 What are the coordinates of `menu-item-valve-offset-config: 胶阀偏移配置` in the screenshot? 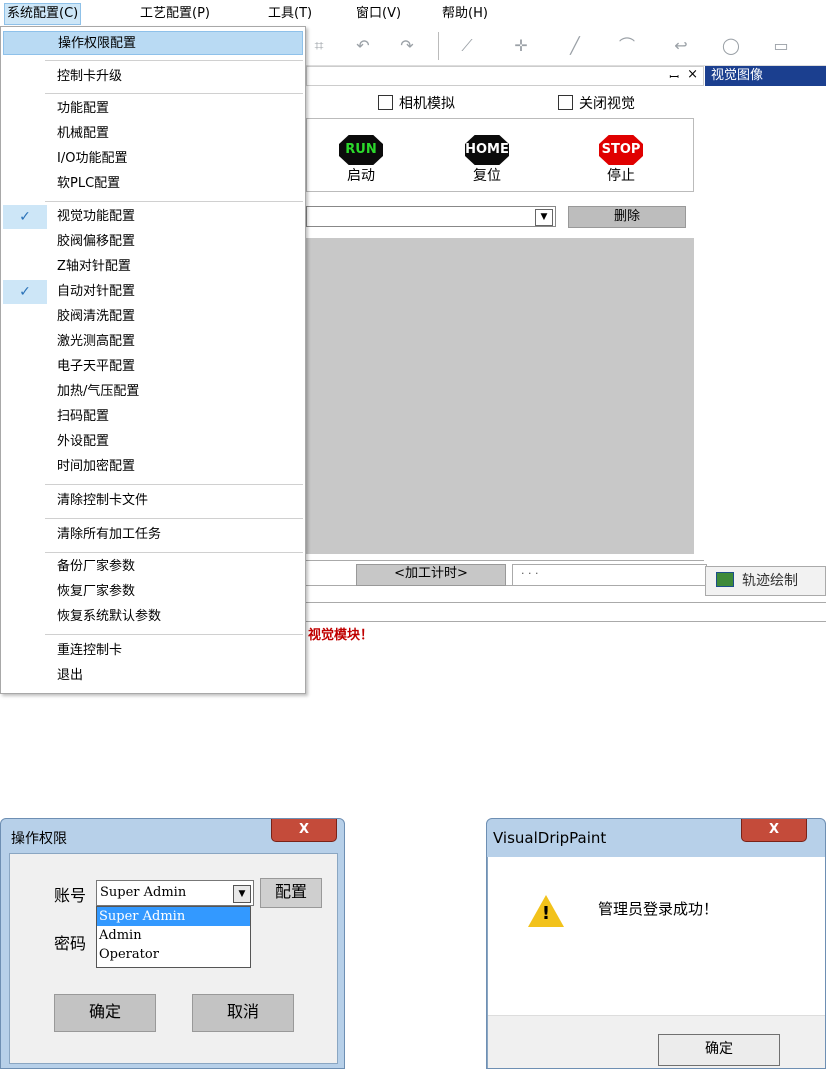 It's located at (153, 242).